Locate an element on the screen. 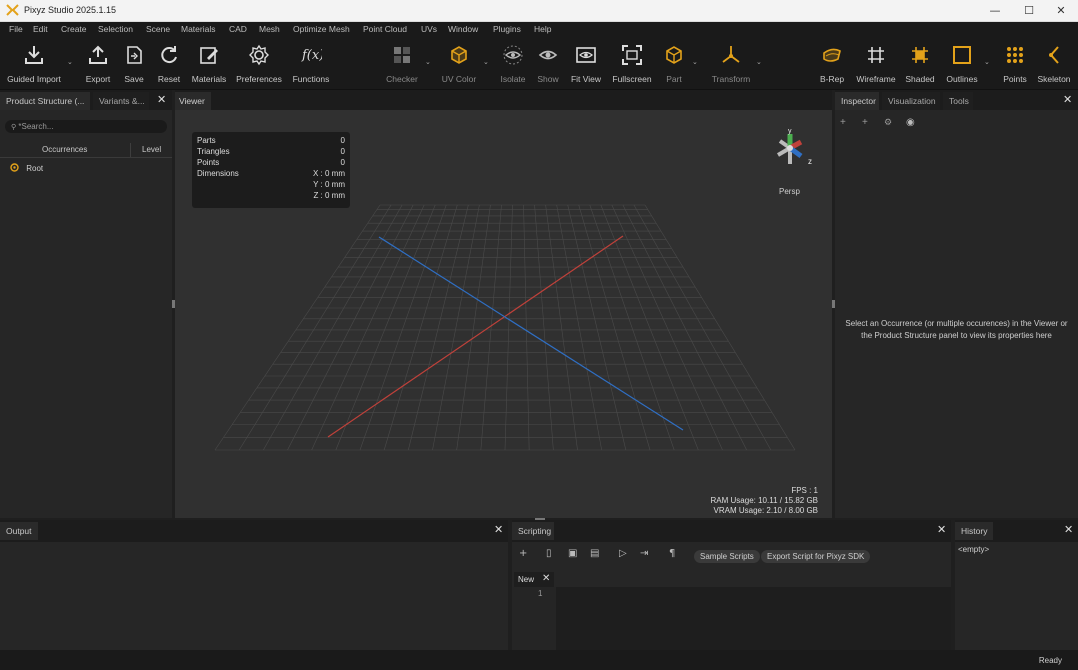 The image size is (1078, 670). save-script-icon: ▣ is located at coordinates (572, 553).